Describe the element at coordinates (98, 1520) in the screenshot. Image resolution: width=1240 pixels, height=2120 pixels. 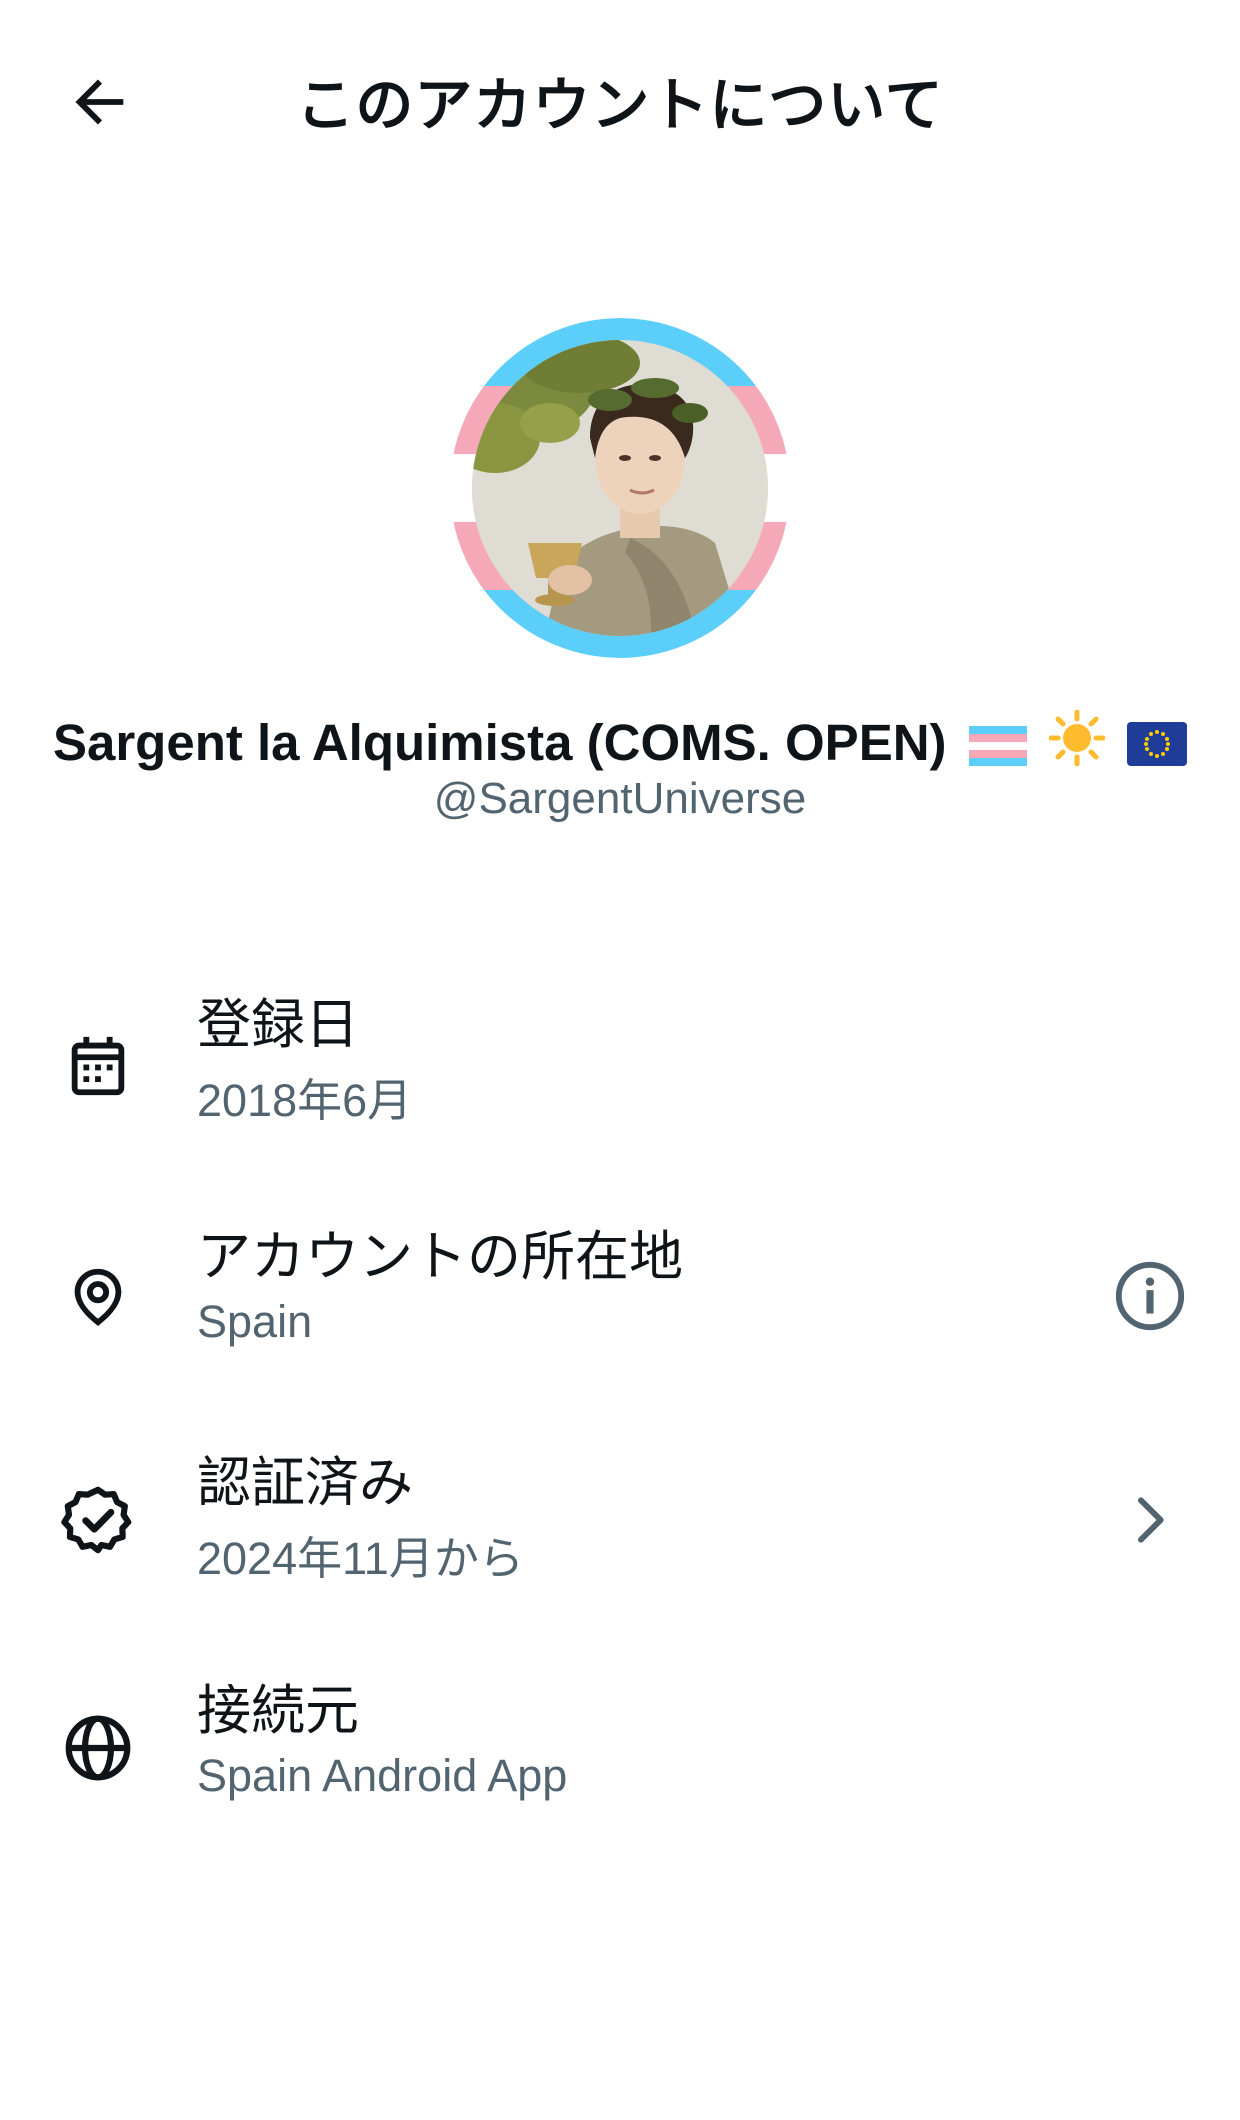
I see `verified-badge-icon` at that location.